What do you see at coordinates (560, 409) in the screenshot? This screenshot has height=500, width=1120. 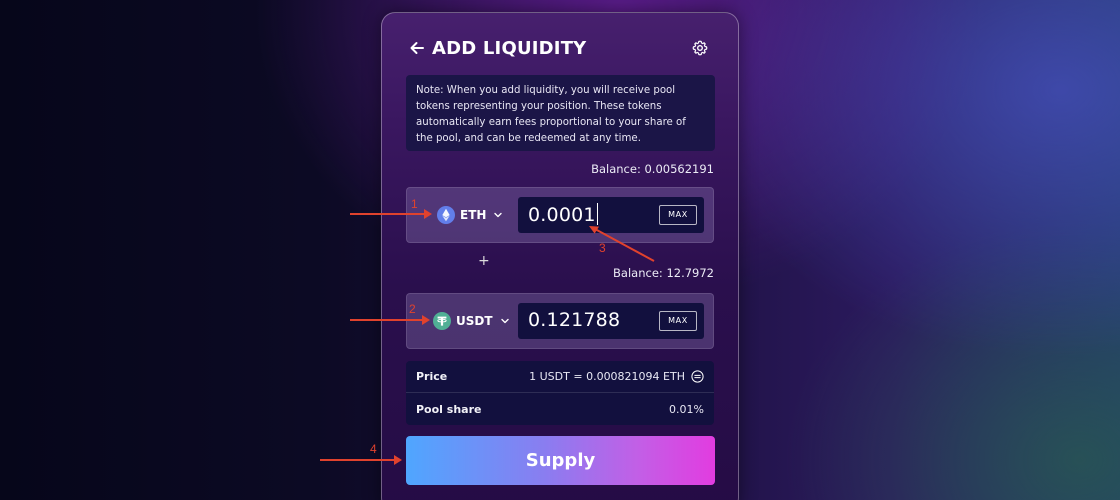 I see `pool-share-row: Pool share 0.01%` at bounding box center [560, 409].